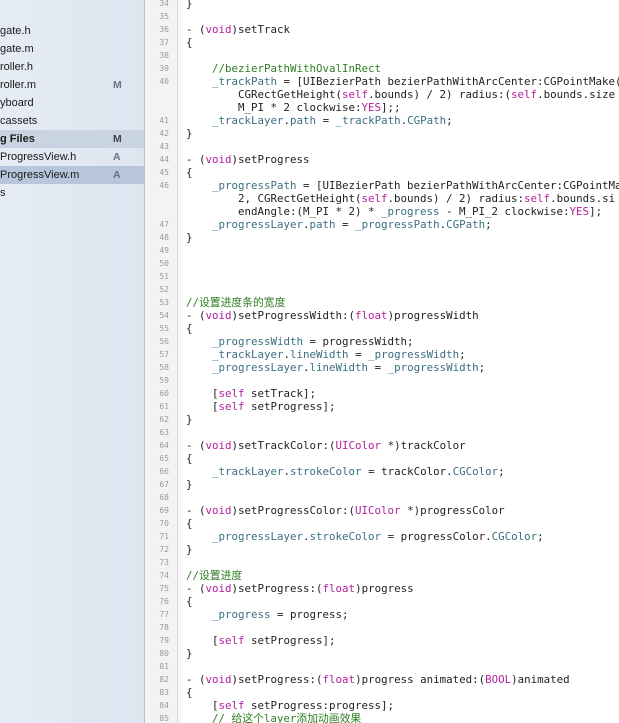  Describe the element at coordinates (3, 193) in the screenshot. I see `navigator-file-label: s` at that location.